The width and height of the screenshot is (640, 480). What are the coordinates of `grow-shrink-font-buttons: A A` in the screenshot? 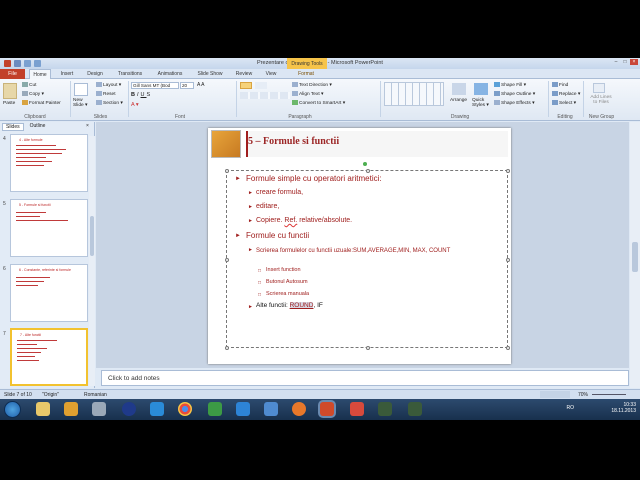 It's located at (201, 85).